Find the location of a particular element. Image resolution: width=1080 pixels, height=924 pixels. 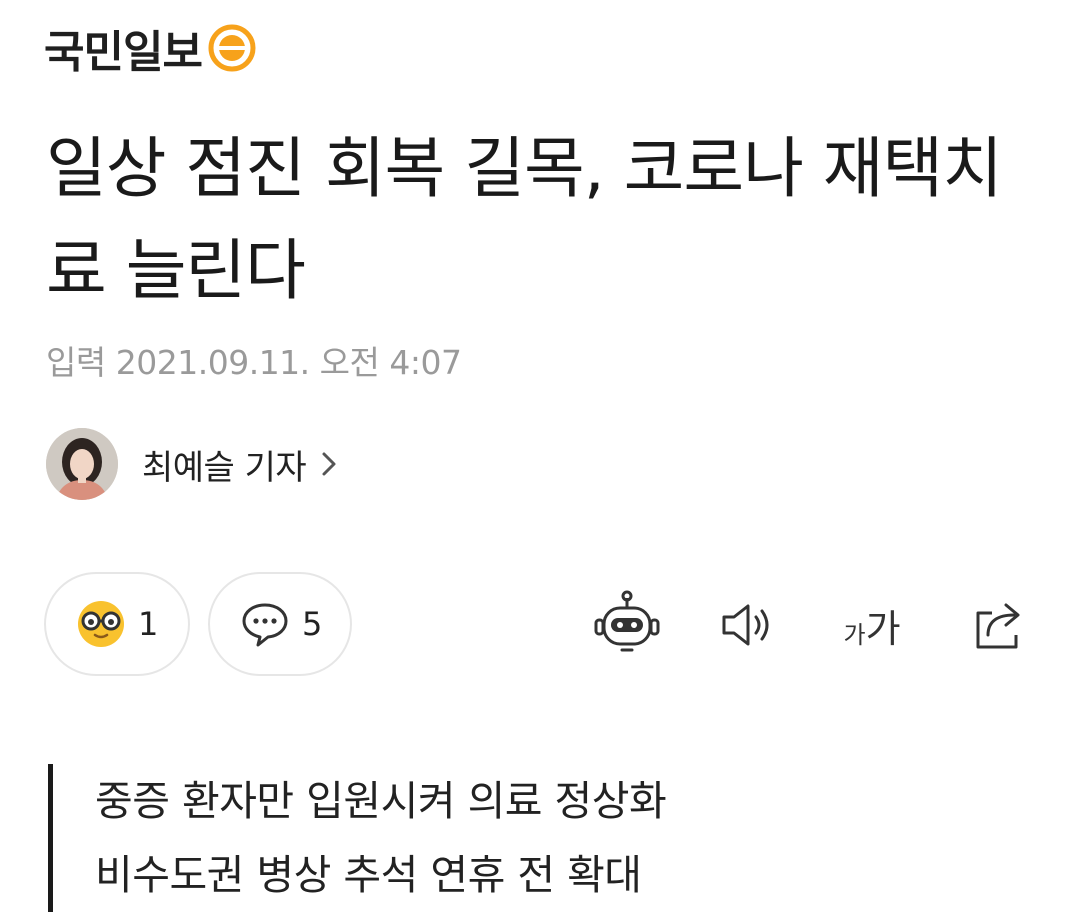

brand-logo-link: 국민일보 is located at coordinates (150, 48).